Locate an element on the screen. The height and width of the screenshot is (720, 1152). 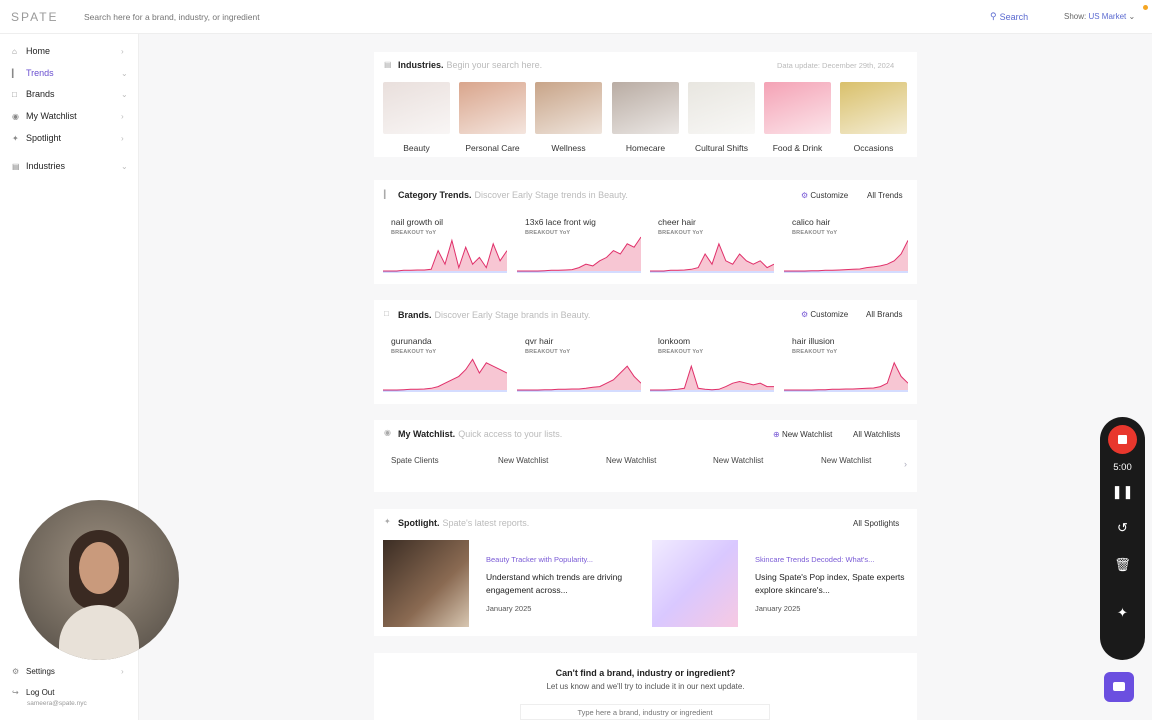
all-watchlists-link: All Watchlists is located at coordinates (876, 434).